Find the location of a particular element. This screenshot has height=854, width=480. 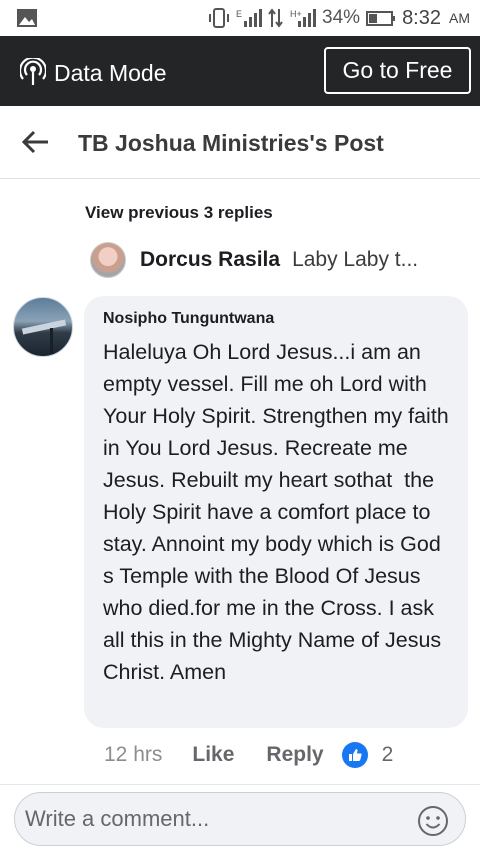

status-bar: E H+ 34% 8:32 AM is located at coordinates (240, 18).